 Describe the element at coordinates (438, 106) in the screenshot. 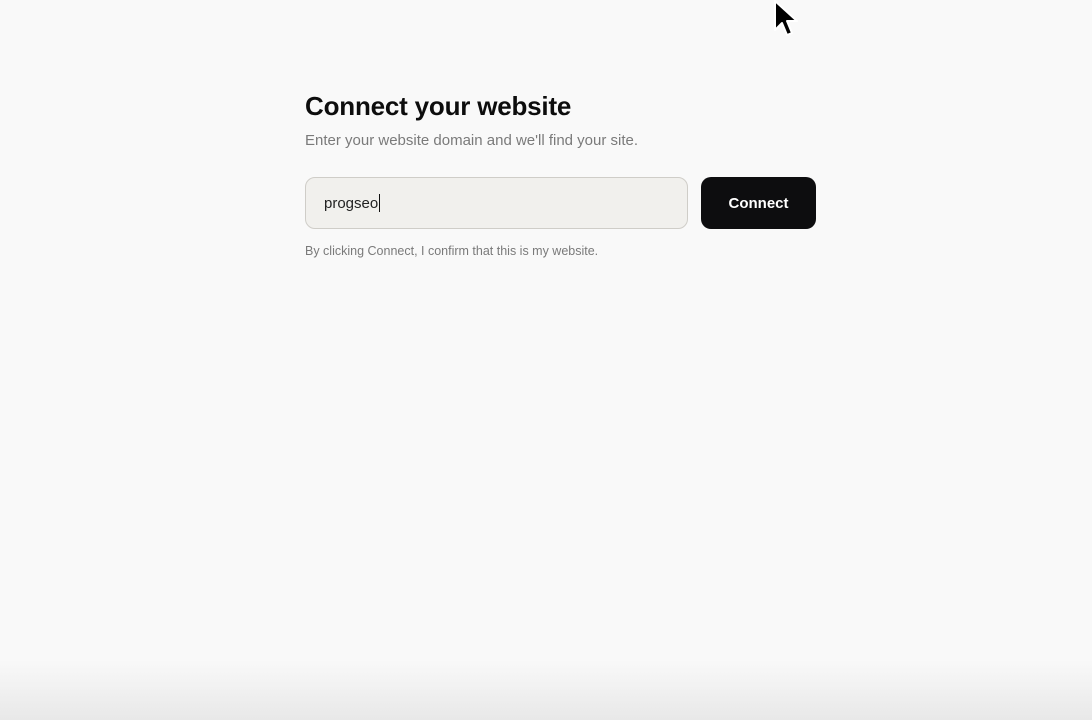

I see `page-title: Connect your website` at that location.